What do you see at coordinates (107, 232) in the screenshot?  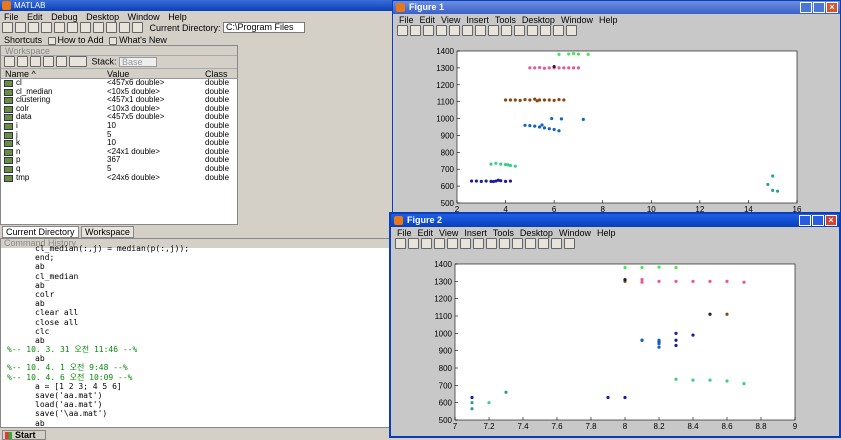 I see `tab-workspace: Workspace` at bounding box center [107, 232].